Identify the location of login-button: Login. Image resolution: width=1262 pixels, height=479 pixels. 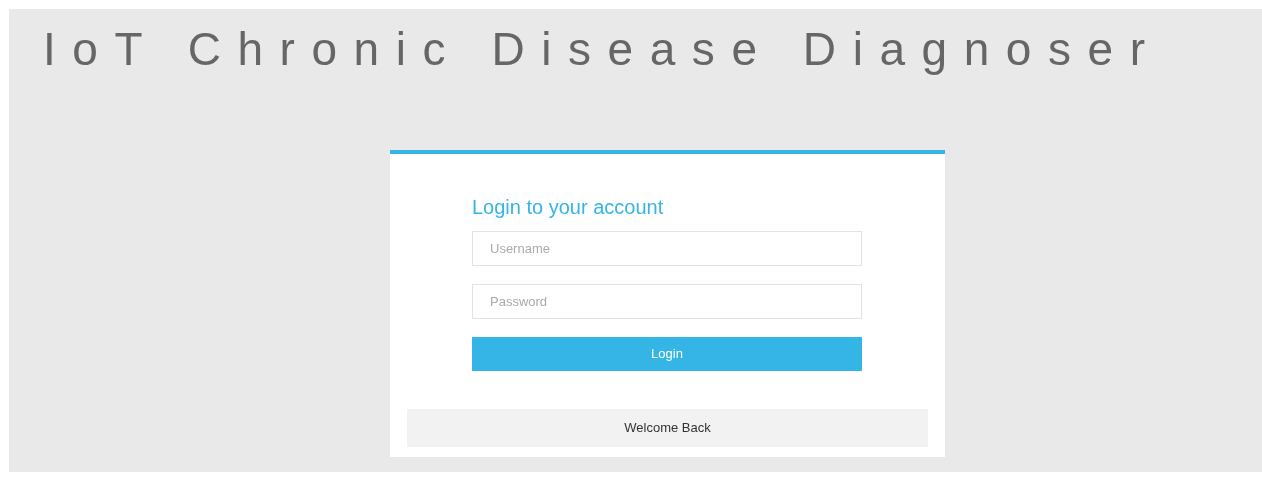
(667, 354).